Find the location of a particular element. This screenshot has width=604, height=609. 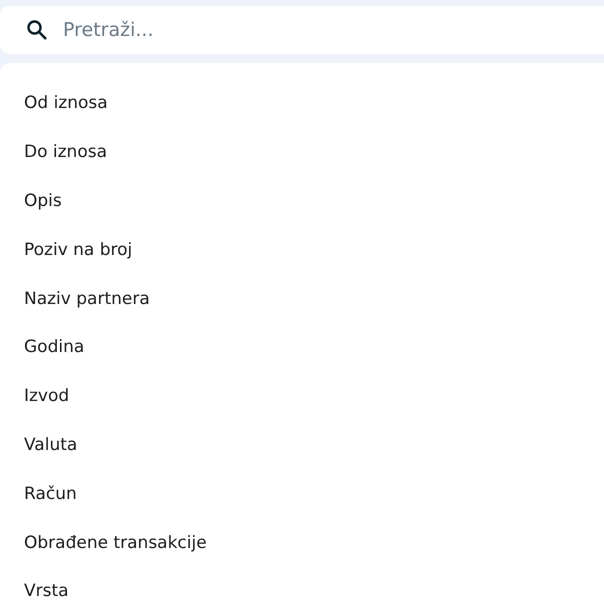

menu-item: Naziv partnera is located at coordinates (302, 298).